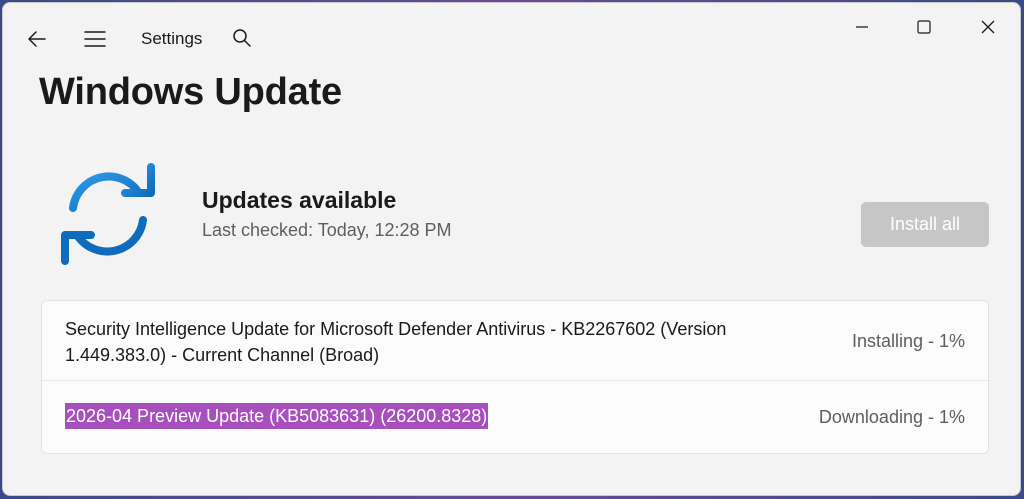 The height and width of the screenshot is (499, 1024). What do you see at coordinates (172, 38) in the screenshot?
I see `app-title: Settings` at bounding box center [172, 38].